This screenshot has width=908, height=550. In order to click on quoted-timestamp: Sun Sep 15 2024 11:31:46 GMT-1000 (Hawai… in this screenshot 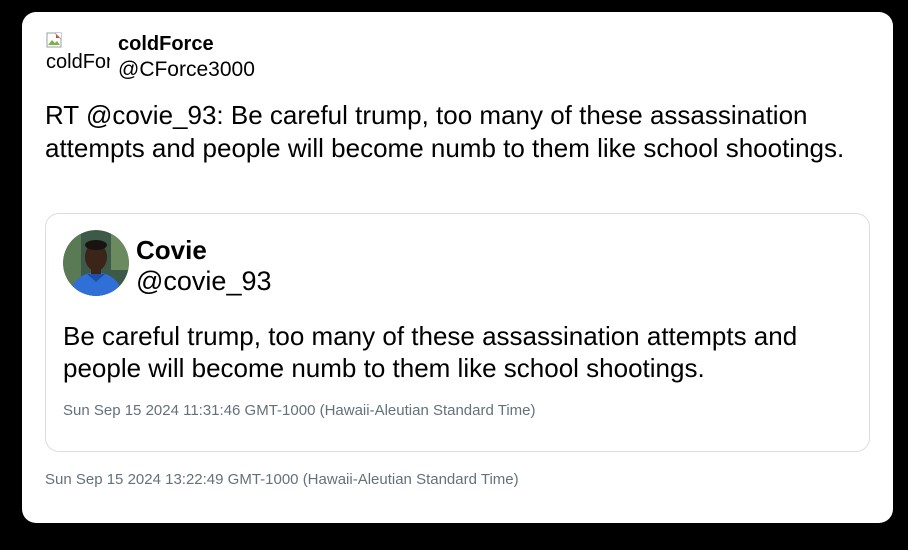, I will do `click(299, 410)`.